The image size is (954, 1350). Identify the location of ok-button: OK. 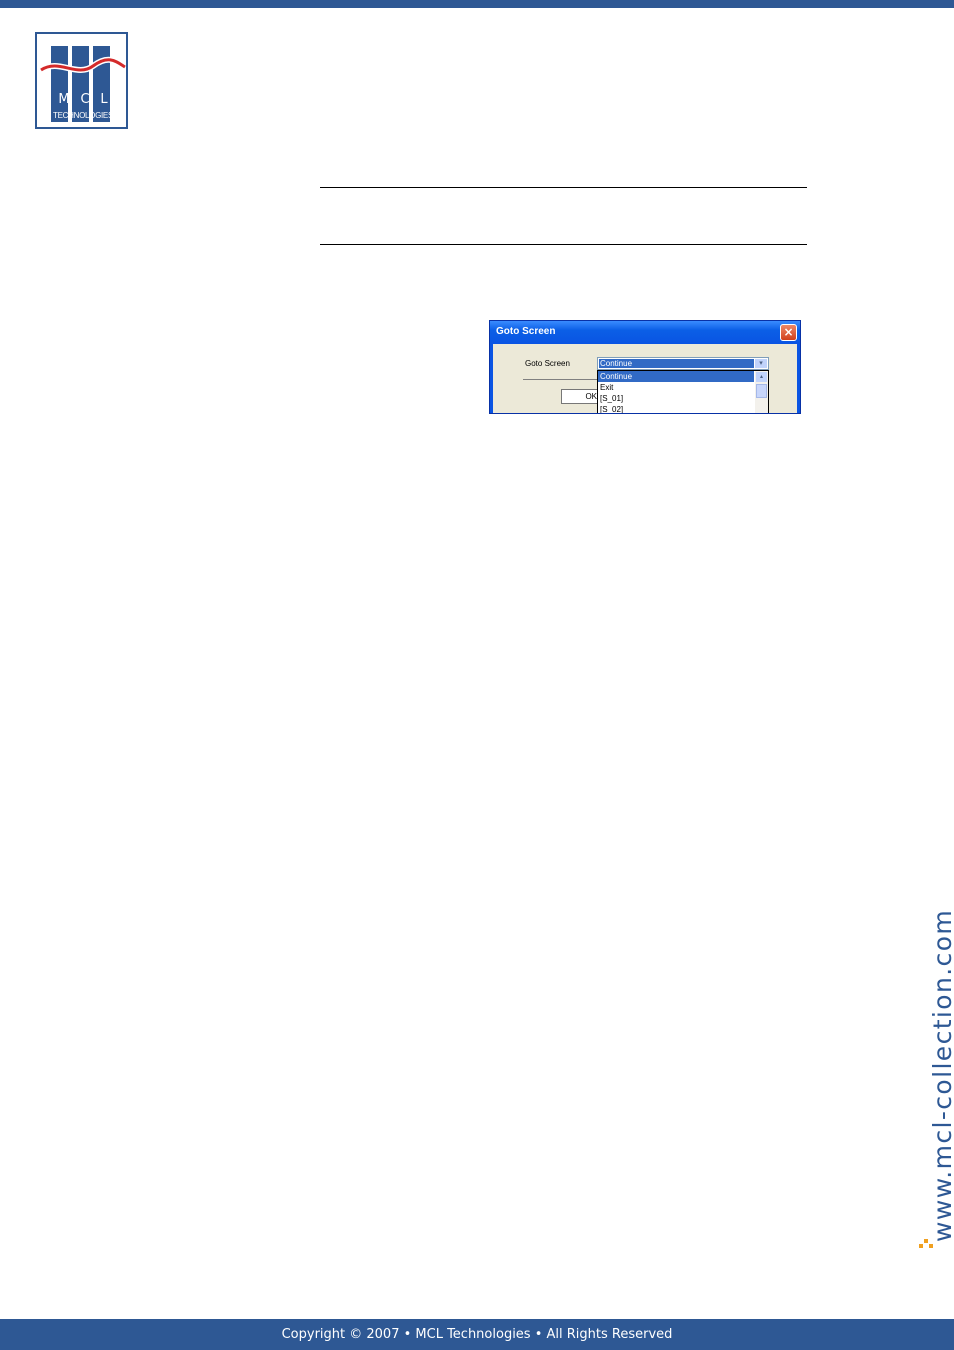
(581, 396).